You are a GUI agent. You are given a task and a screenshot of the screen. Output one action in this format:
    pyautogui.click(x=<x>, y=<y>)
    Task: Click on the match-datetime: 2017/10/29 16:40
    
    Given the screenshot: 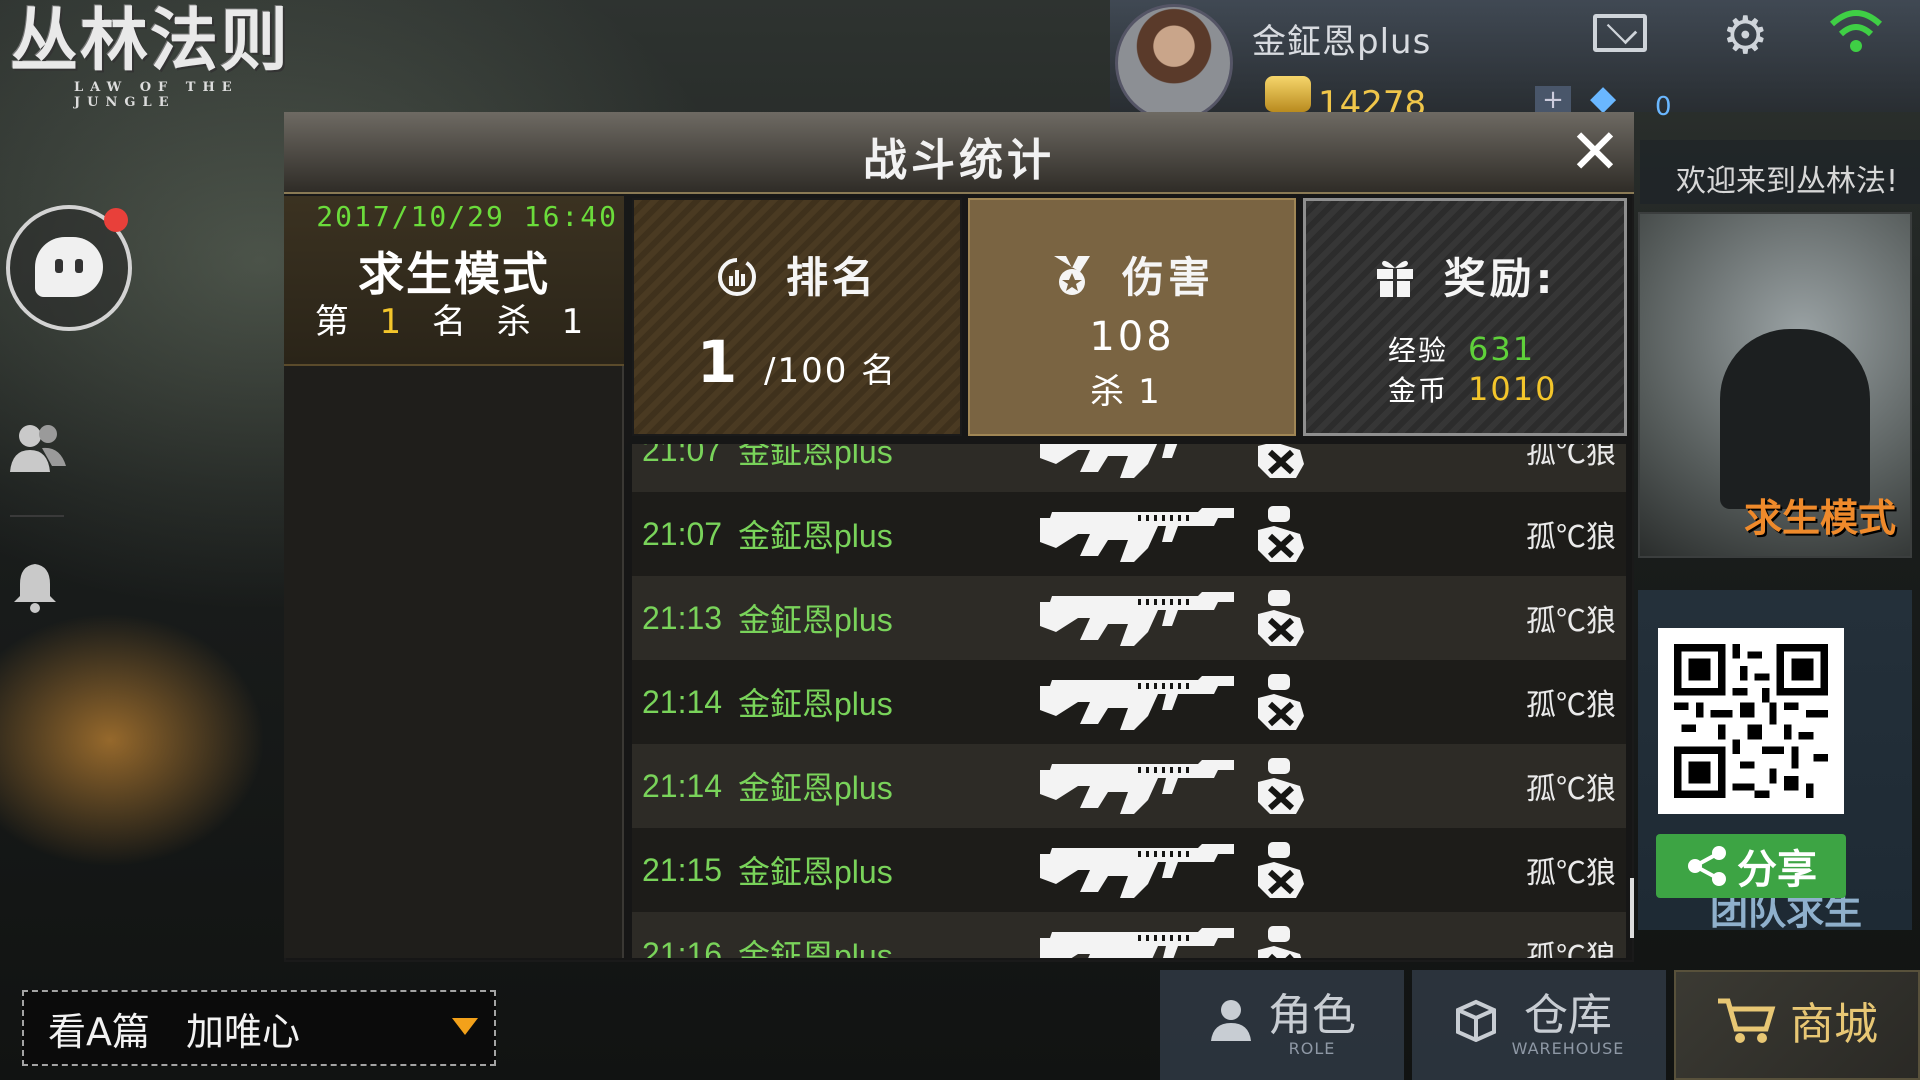 What is the action you would take?
    pyautogui.click(x=467, y=216)
    